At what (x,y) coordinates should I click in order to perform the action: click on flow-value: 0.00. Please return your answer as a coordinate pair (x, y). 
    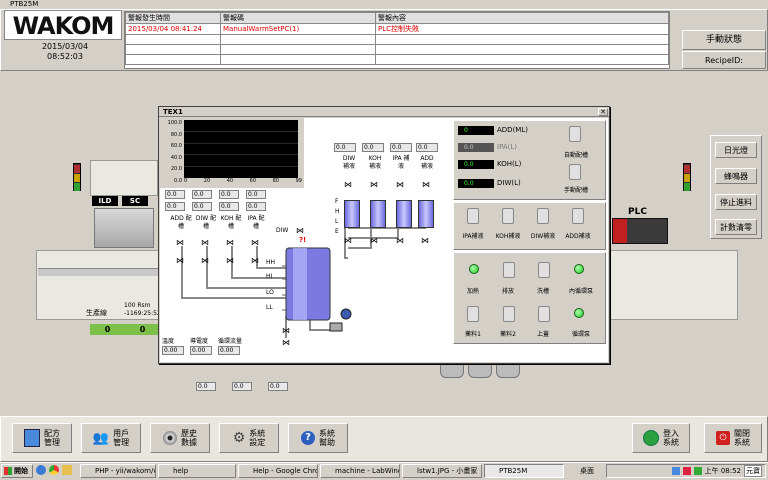
    Looking at the image, I should click on (229, 350).